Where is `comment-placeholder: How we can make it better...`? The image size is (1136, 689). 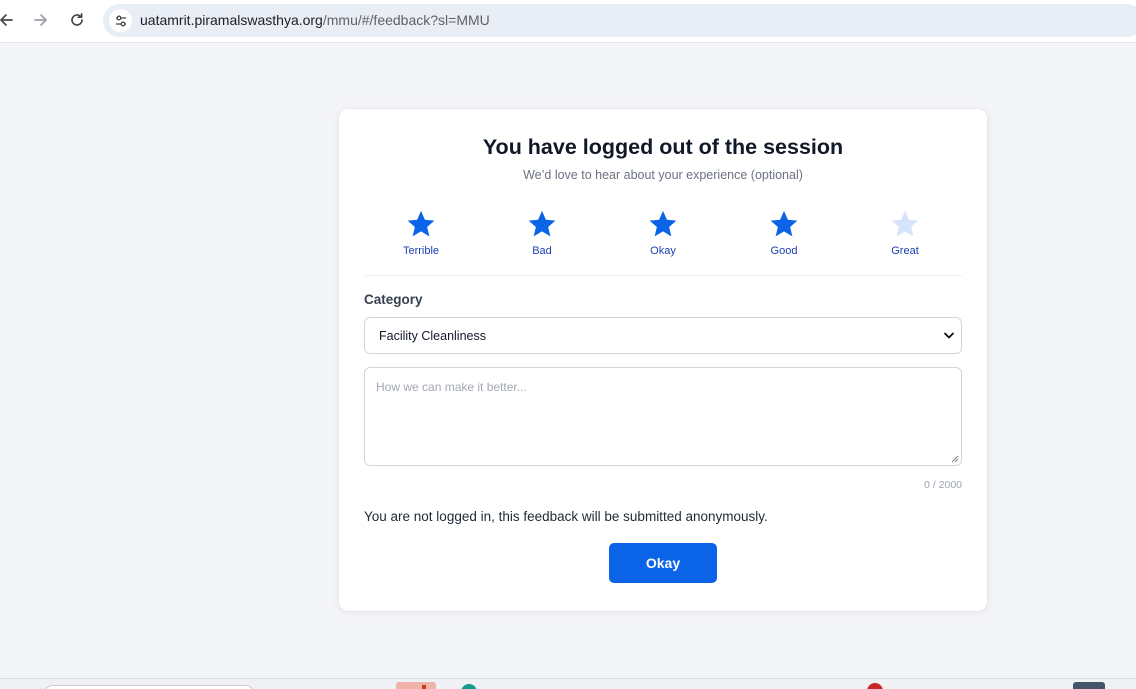 comment-placeholder: How we can make it better... is located at coordinates (451, 387).